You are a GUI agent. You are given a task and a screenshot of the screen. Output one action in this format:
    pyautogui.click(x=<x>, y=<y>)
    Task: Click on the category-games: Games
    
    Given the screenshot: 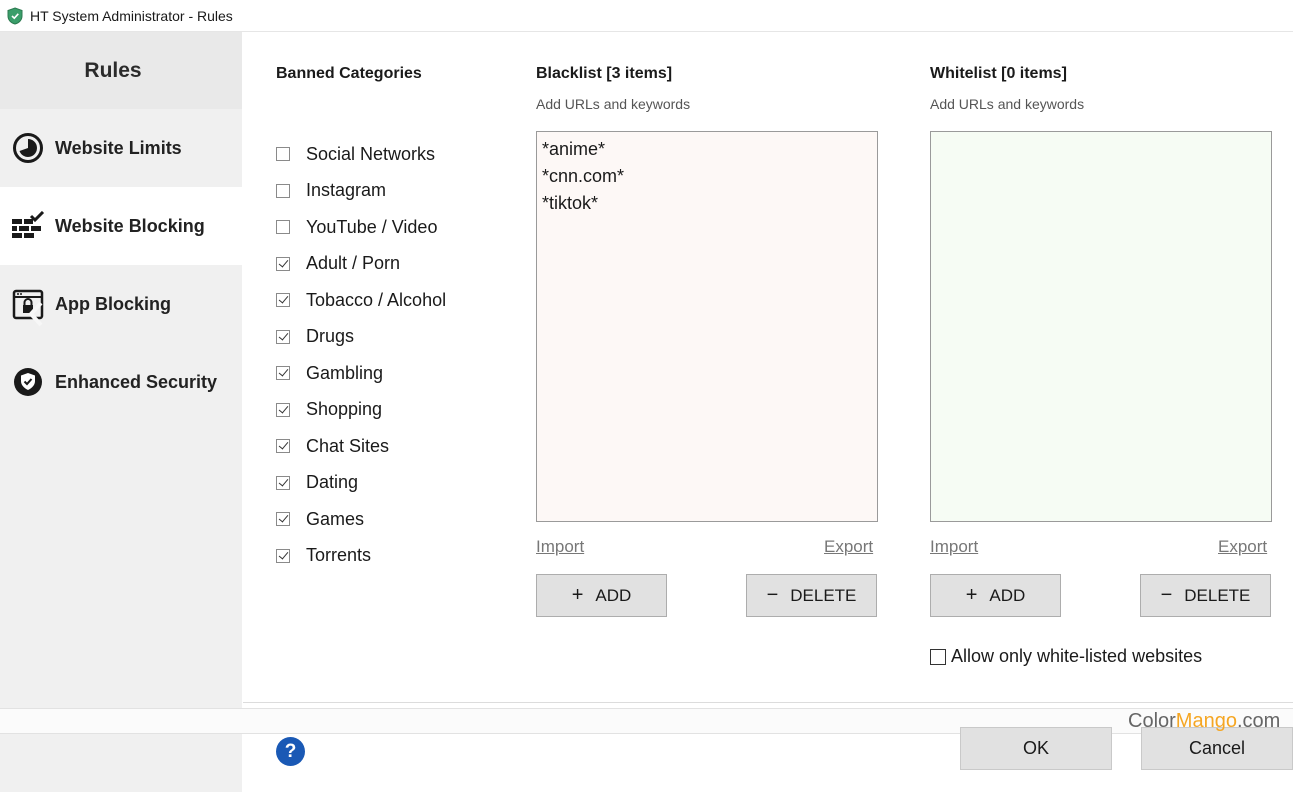 What is the action you would take?
    pyautogui.click(x=361, y=519)
    